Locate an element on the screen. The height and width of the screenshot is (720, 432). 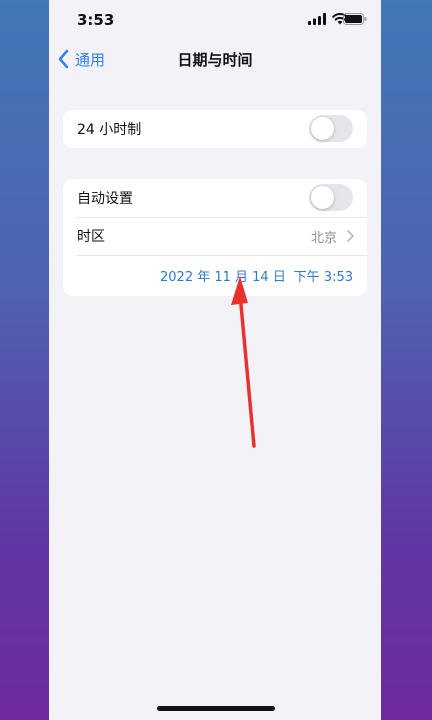
timezone-value: 北京 is located at coordinates (323, 238).